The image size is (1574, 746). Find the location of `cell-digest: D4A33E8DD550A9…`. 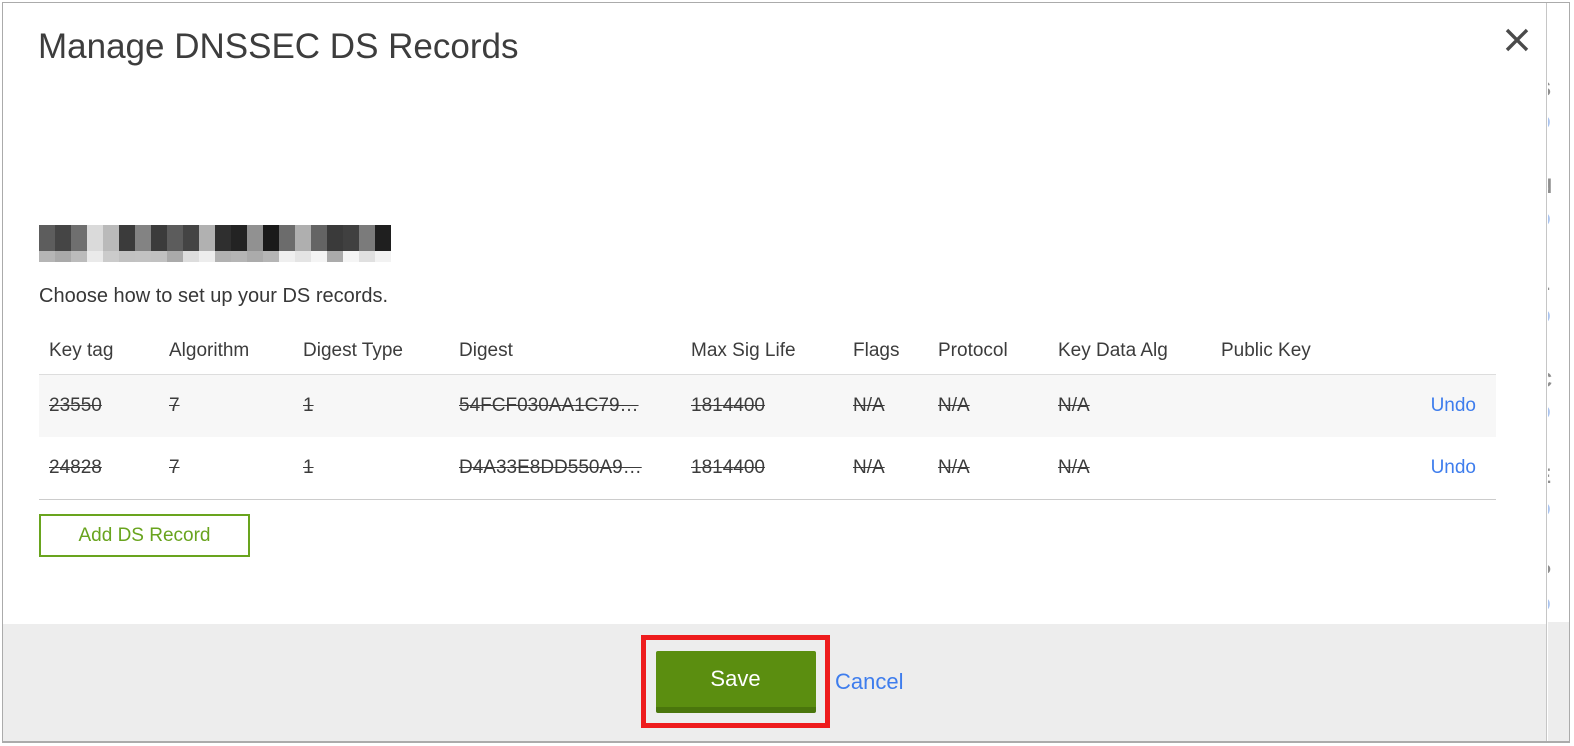

cell-digest: D4A33E8DD550A9… is located at coordinates (550, 467).